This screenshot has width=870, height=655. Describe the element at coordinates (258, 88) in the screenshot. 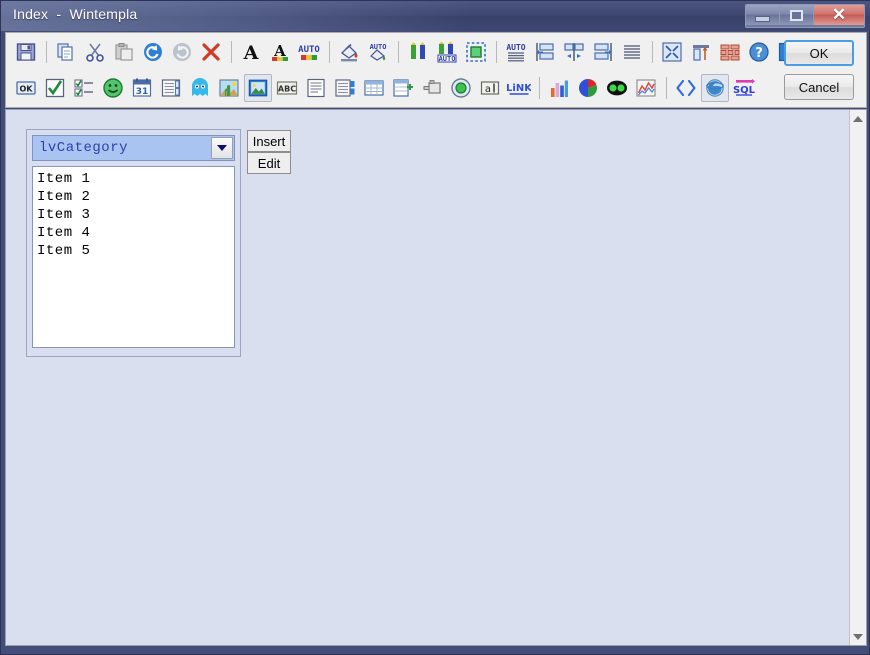

I see `picture-box-icon` at that location.